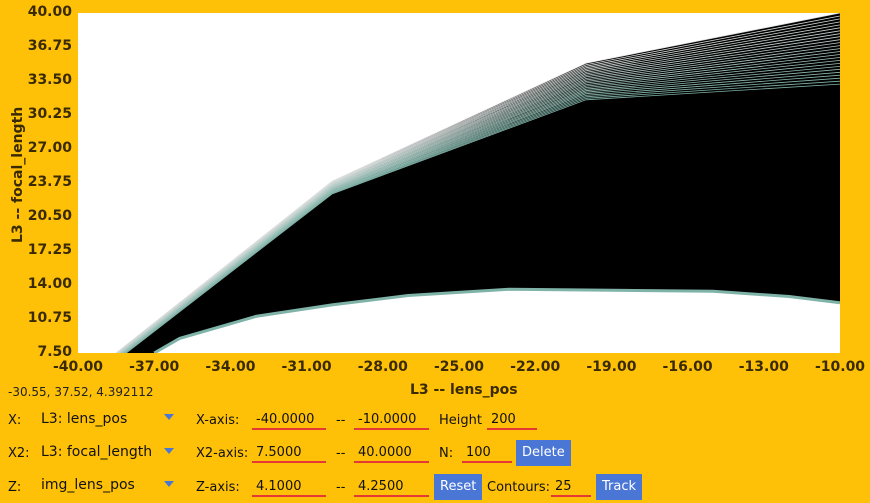 The width and height of the screenshot is (870, 503). I want to click on x-tick-label: -16.00, so click(687, 367).